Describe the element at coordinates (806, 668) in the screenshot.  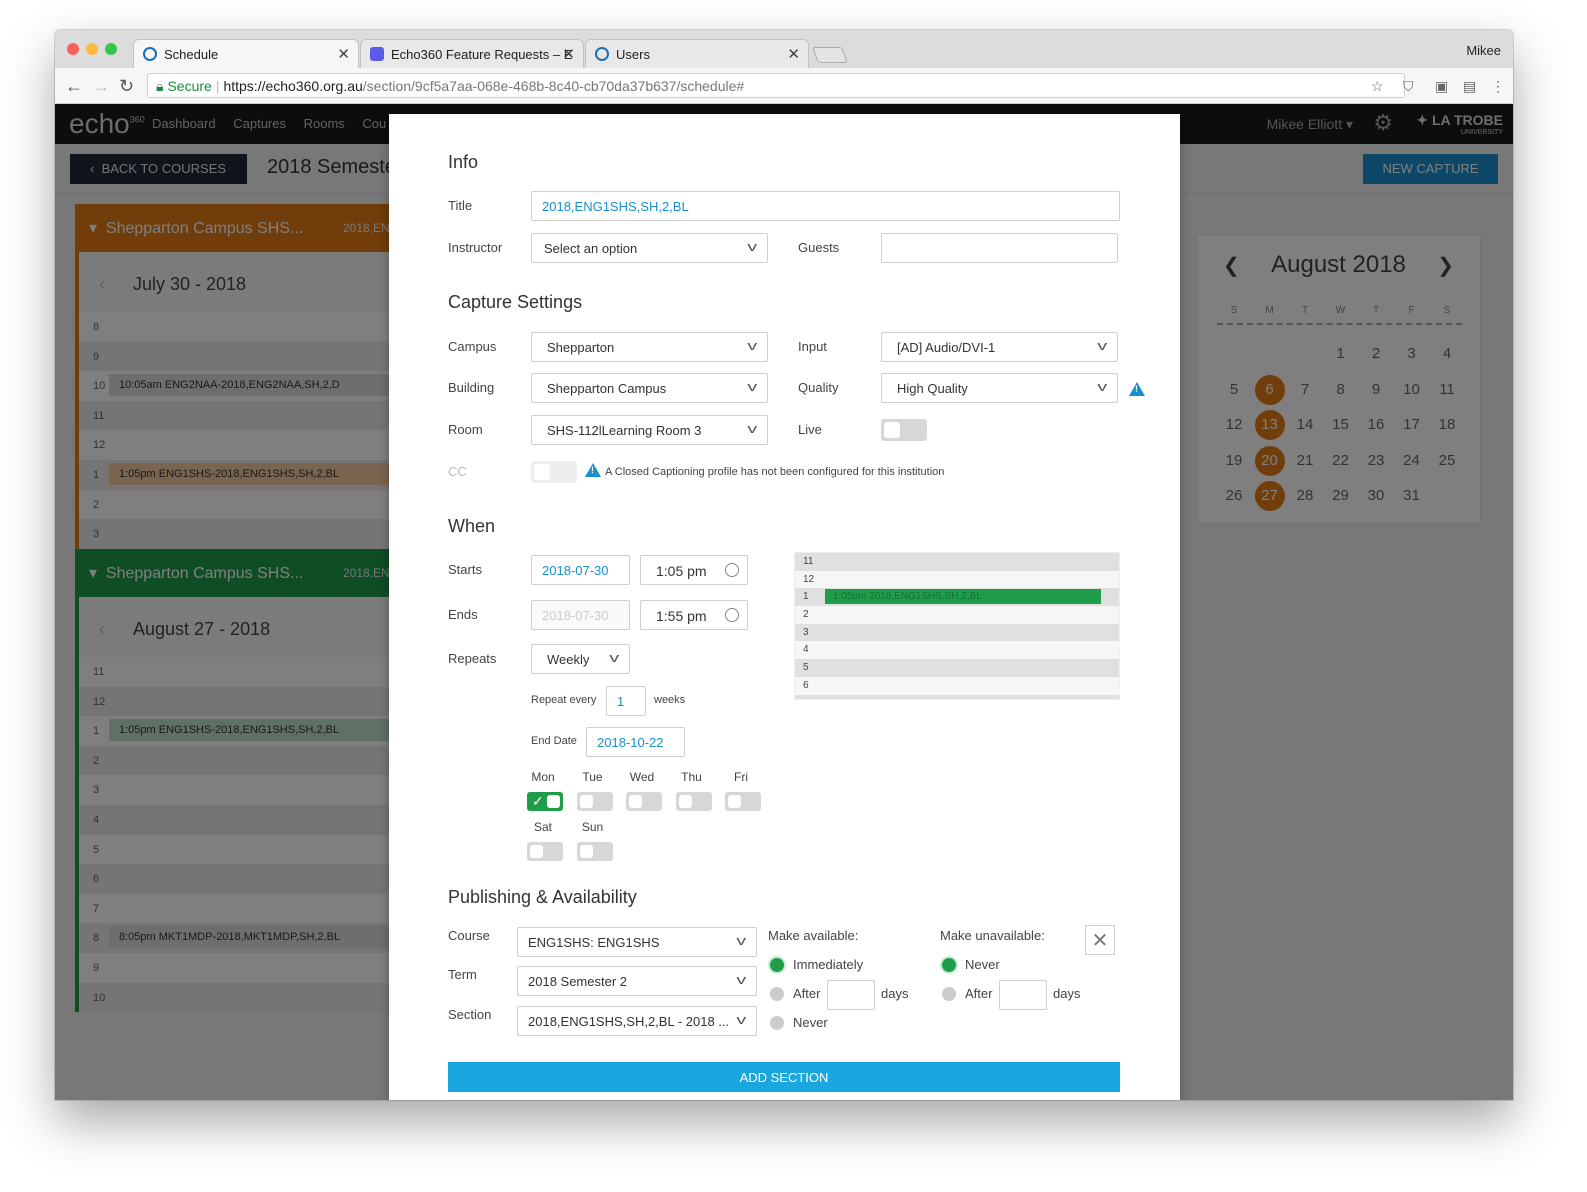
I see `timeline-hour: 5` at that location.